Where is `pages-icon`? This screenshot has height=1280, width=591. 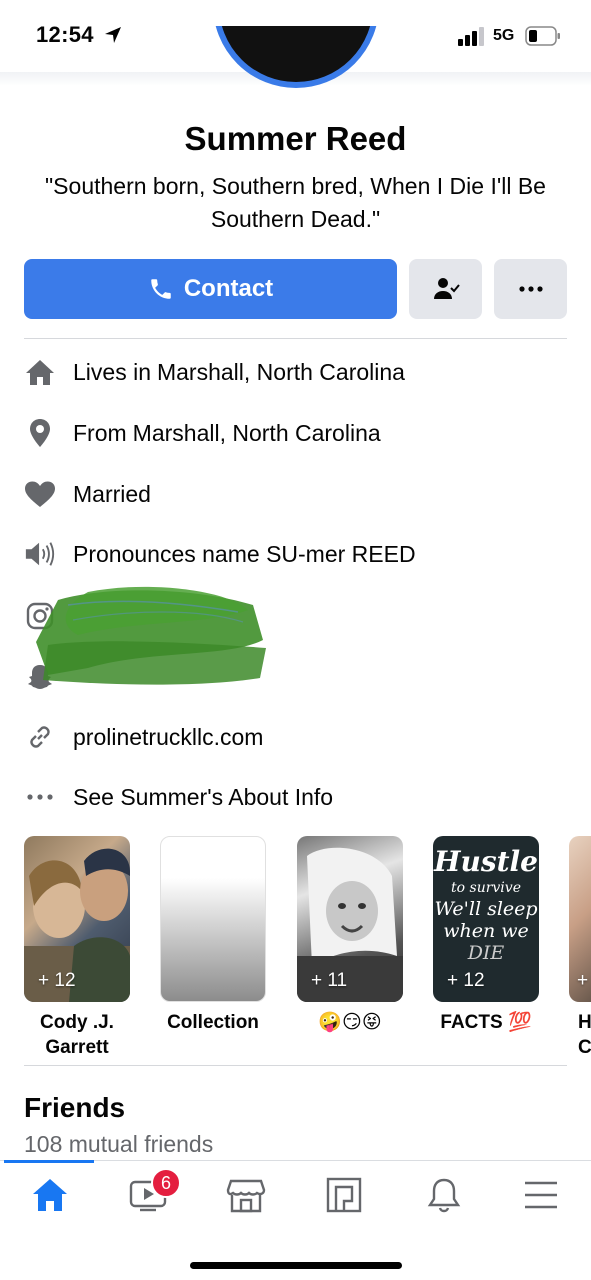
pages-icon is located at coordinates (344, 1195).